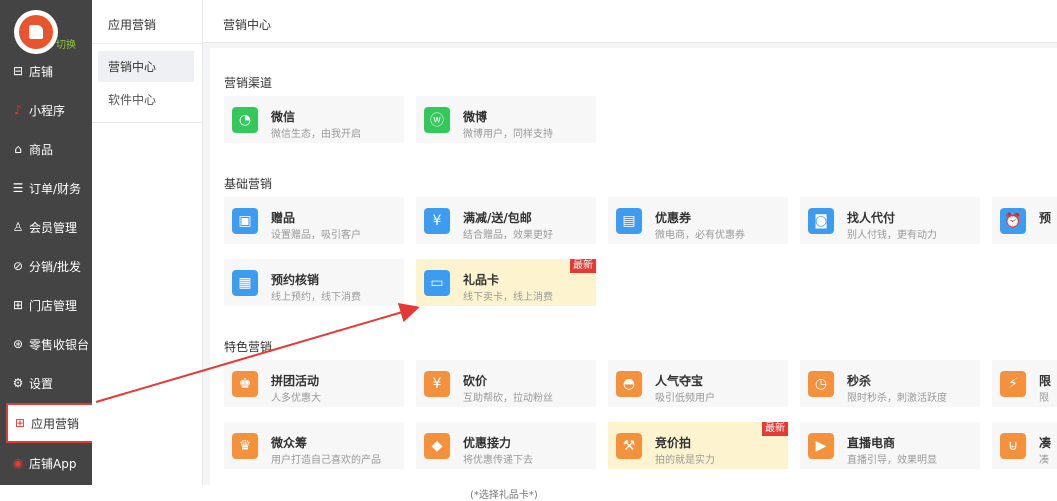 The height and width of the screenshot is (501, 1057). What do you see at coordinates (46, 383) in the screenshot?
I see `sidebar-item-settings: ⚙ 设置` at bounding box center [46, 383].